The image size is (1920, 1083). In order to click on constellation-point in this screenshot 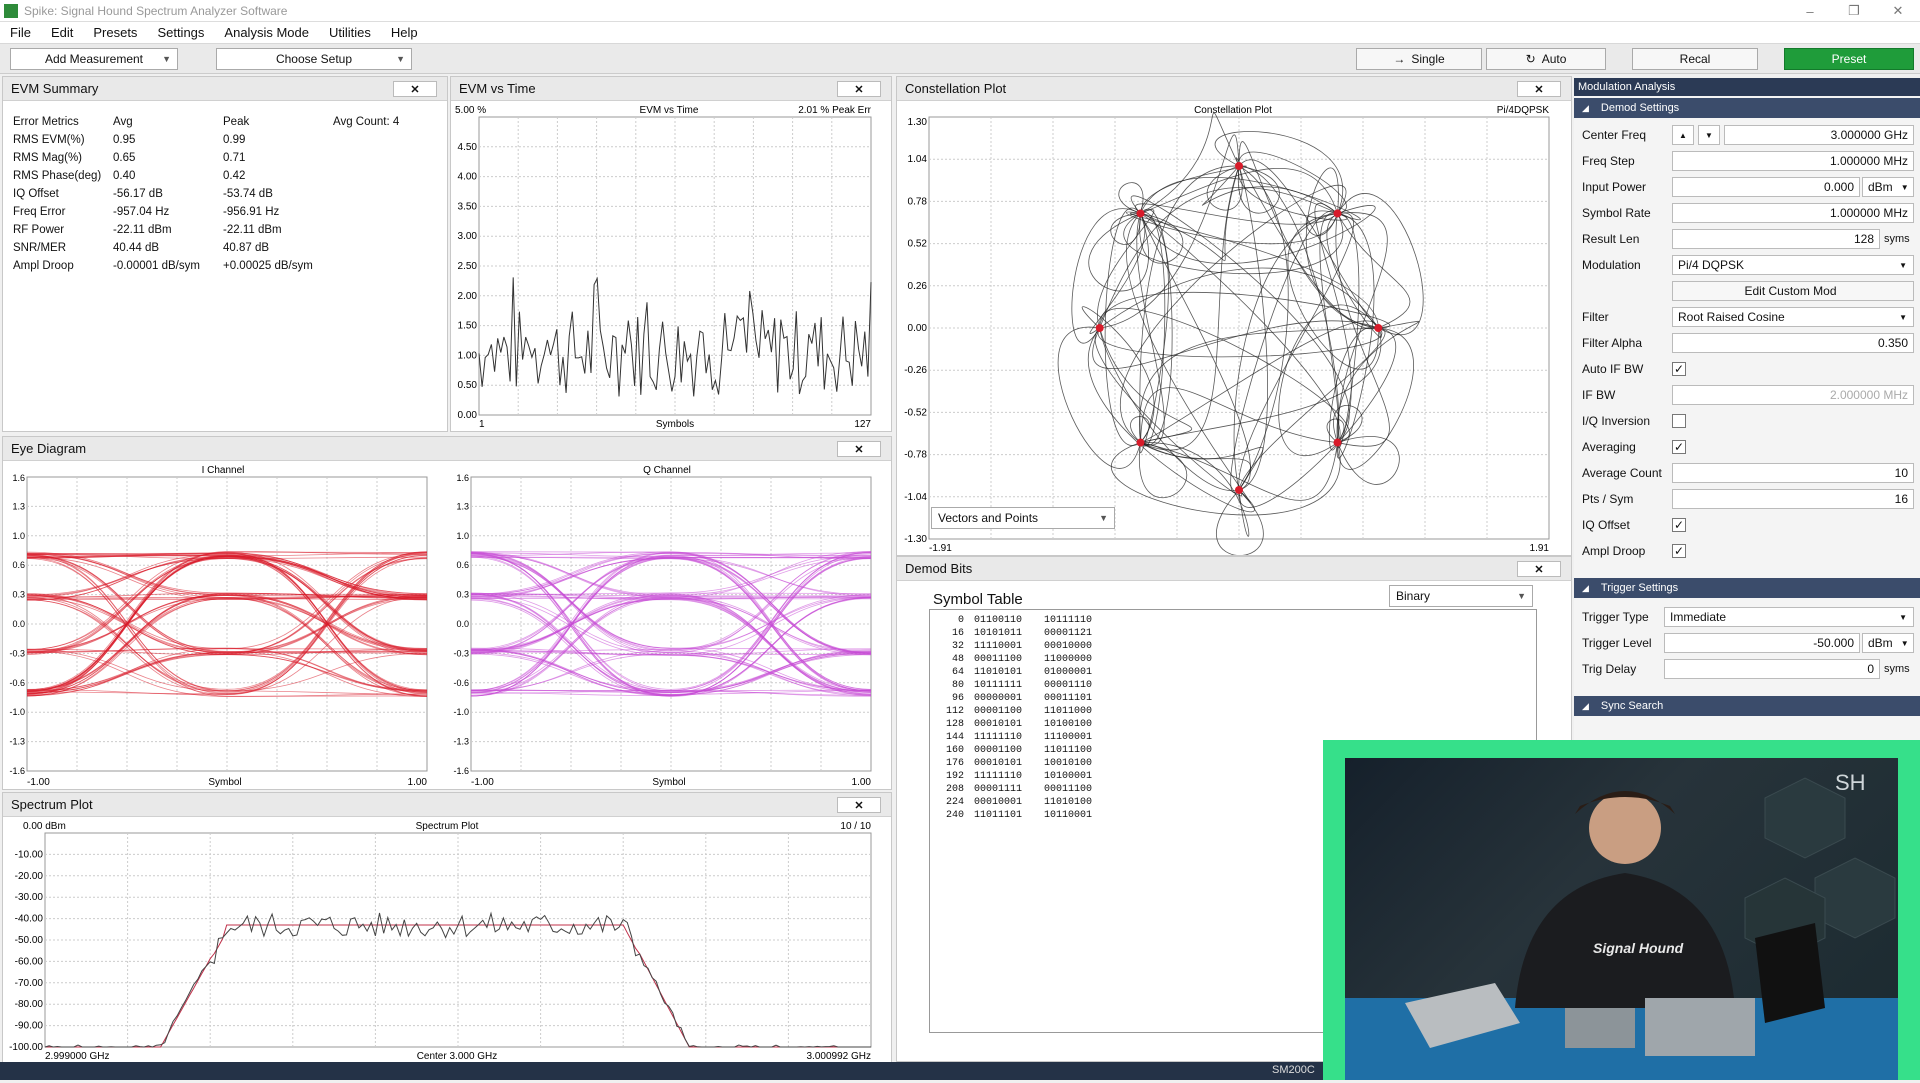, I will do `click(1337, 442)`.